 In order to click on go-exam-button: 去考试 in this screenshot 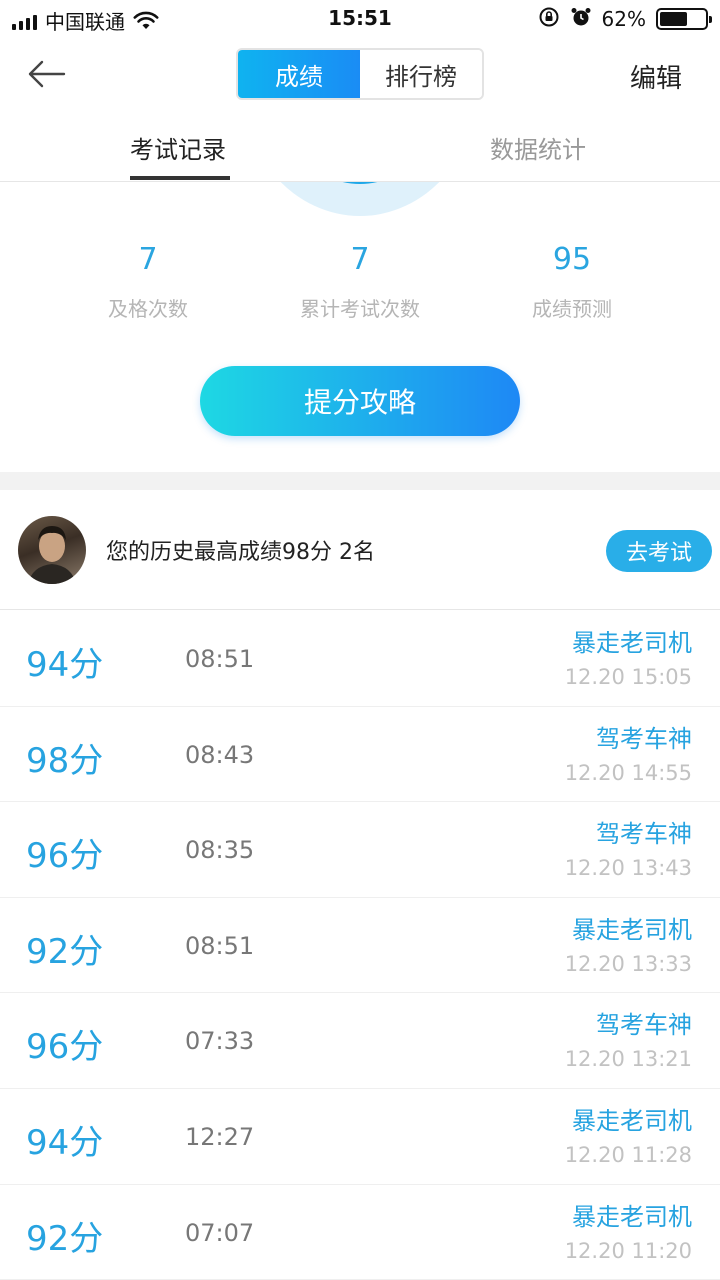, I will do `click(659, 551)`.